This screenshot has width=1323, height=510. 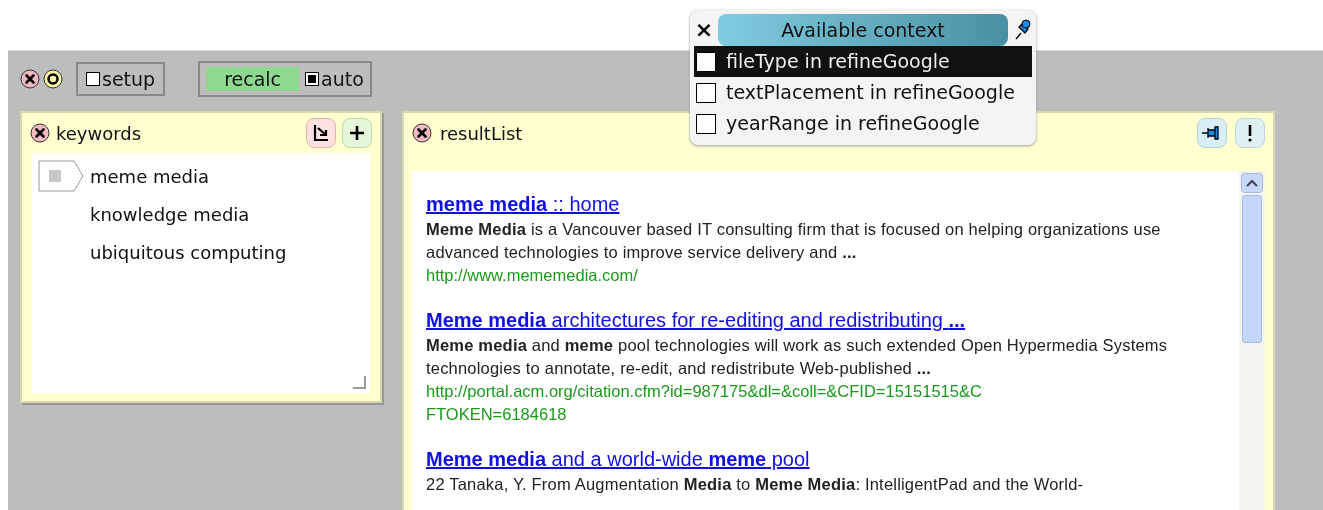 What do you see at coordinates (706, 403) in the screenshot?
I see `result-url: http://portal.acm.org/citation.cfm?id=987175&dl=&coll=&CFID=15151515&CFTOKEN=6184618` at bounding box center [706, 403].